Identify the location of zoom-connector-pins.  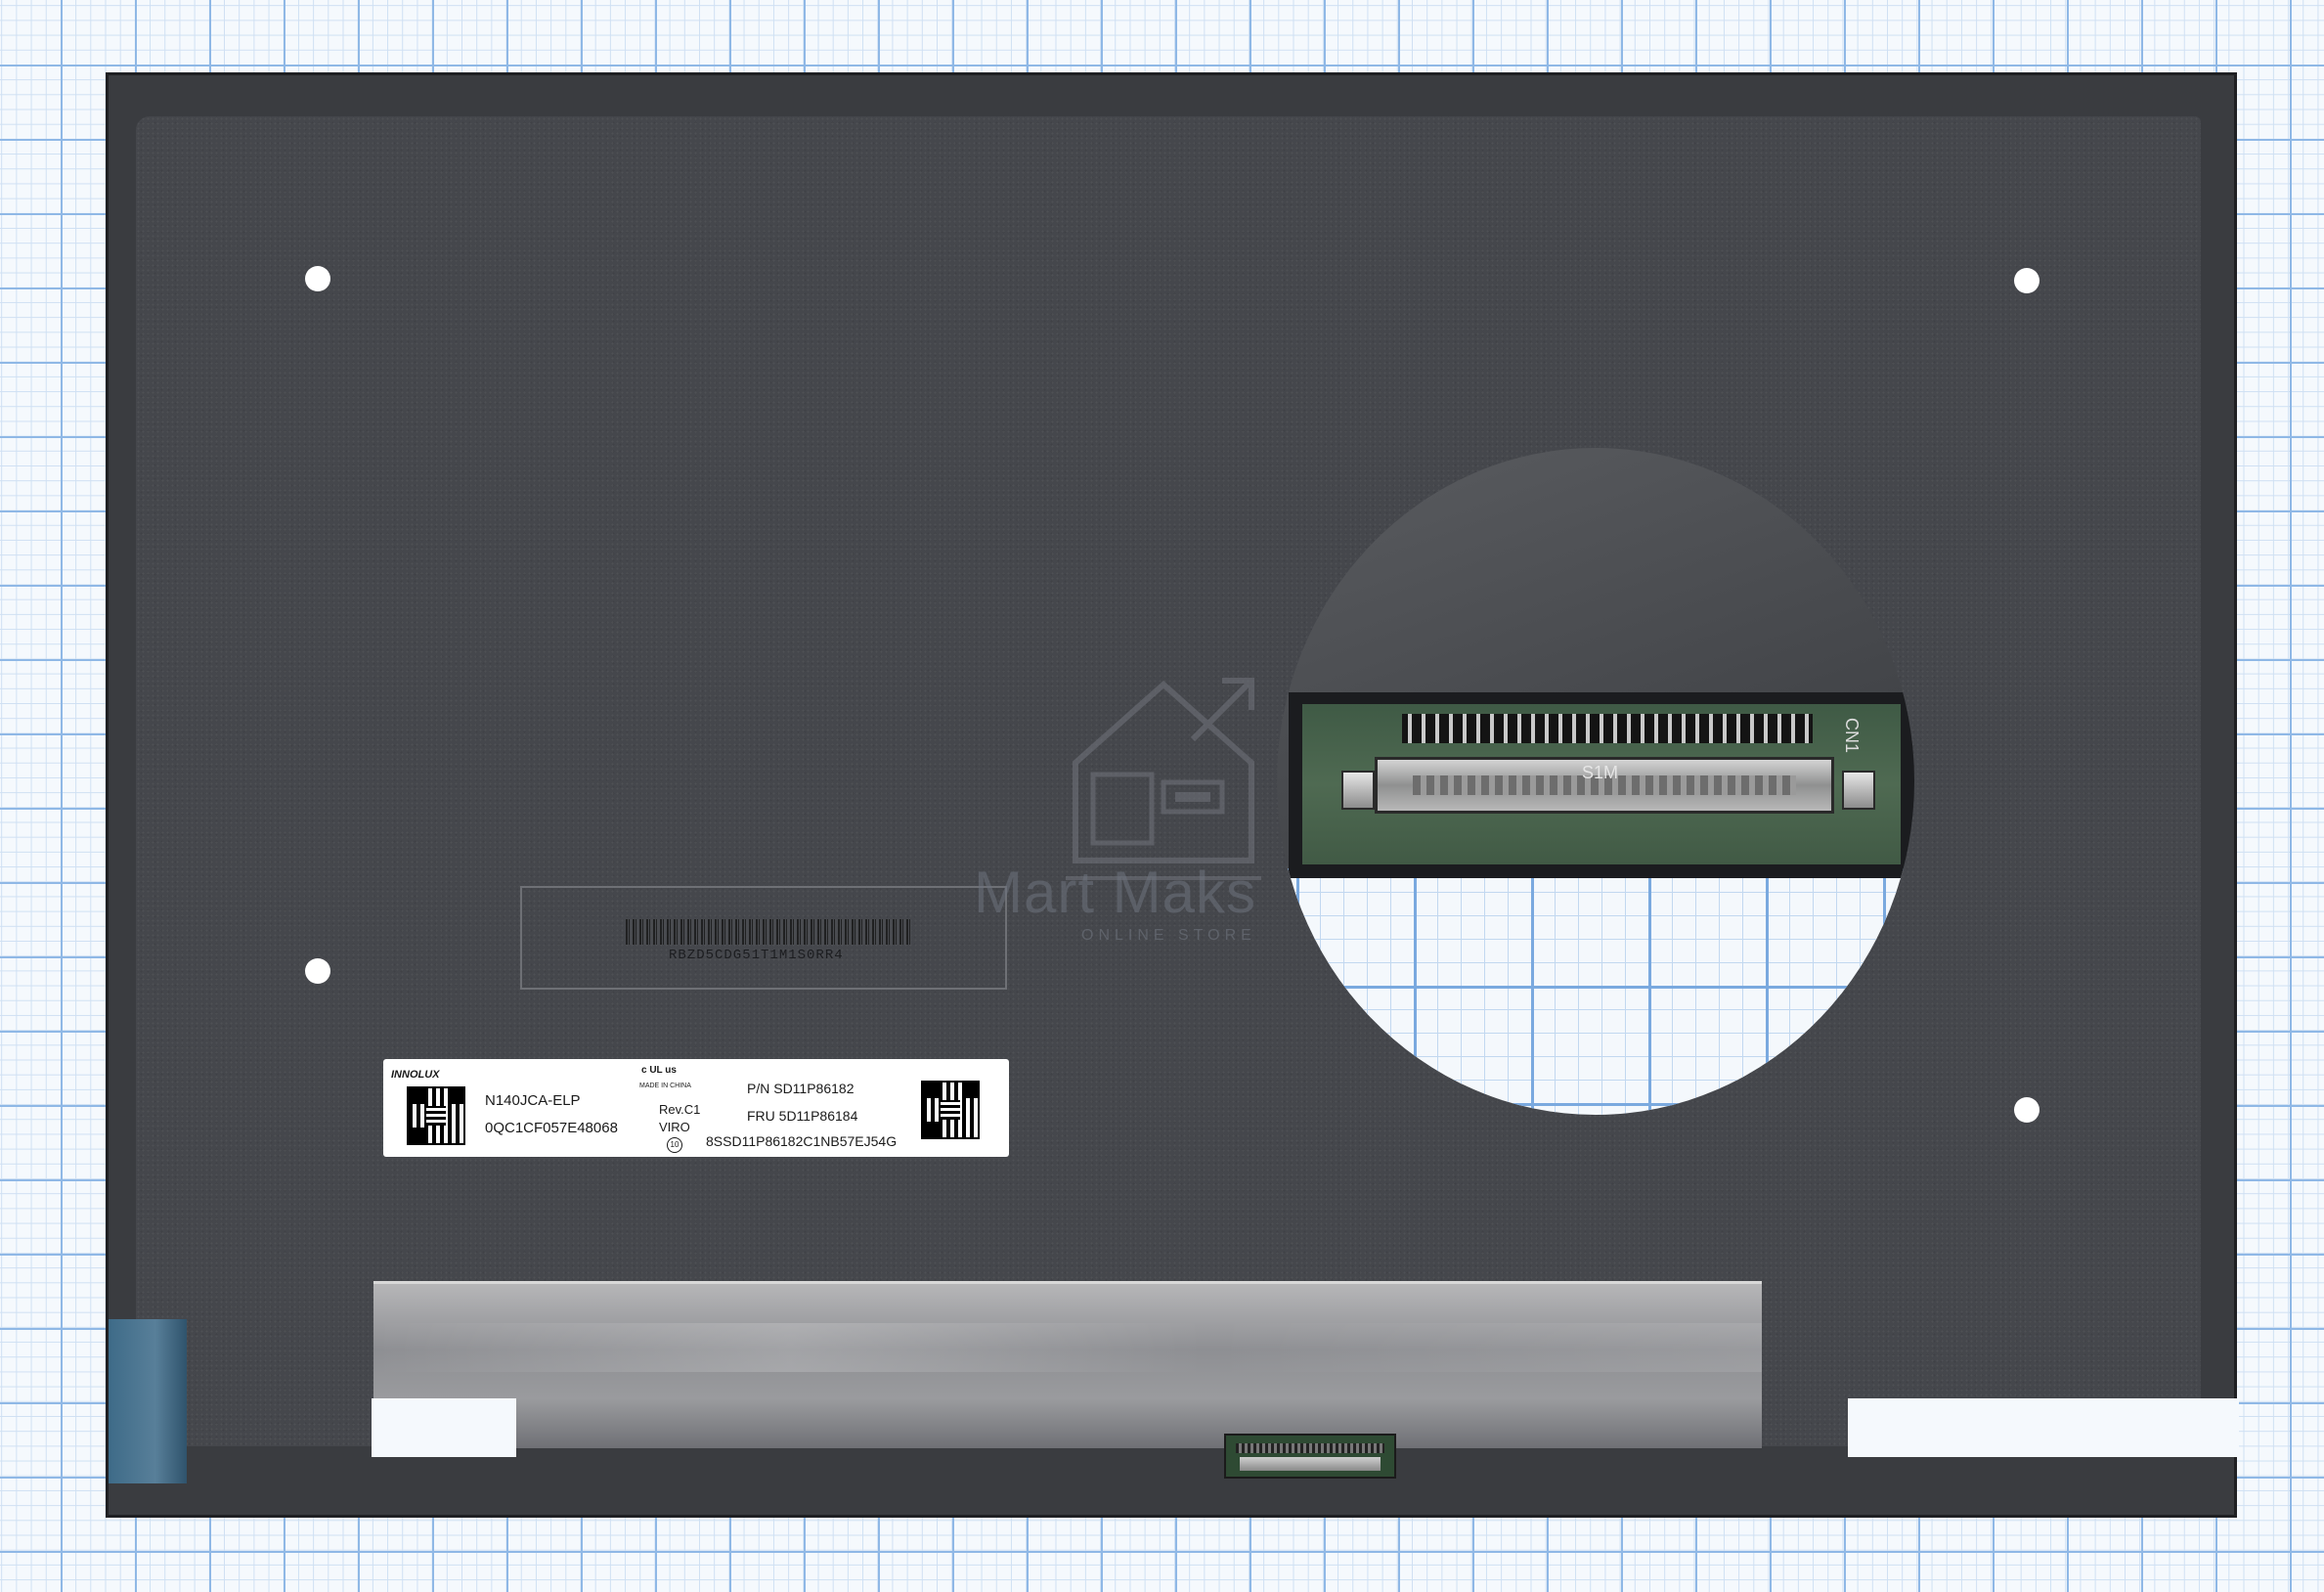
(1607, 728).